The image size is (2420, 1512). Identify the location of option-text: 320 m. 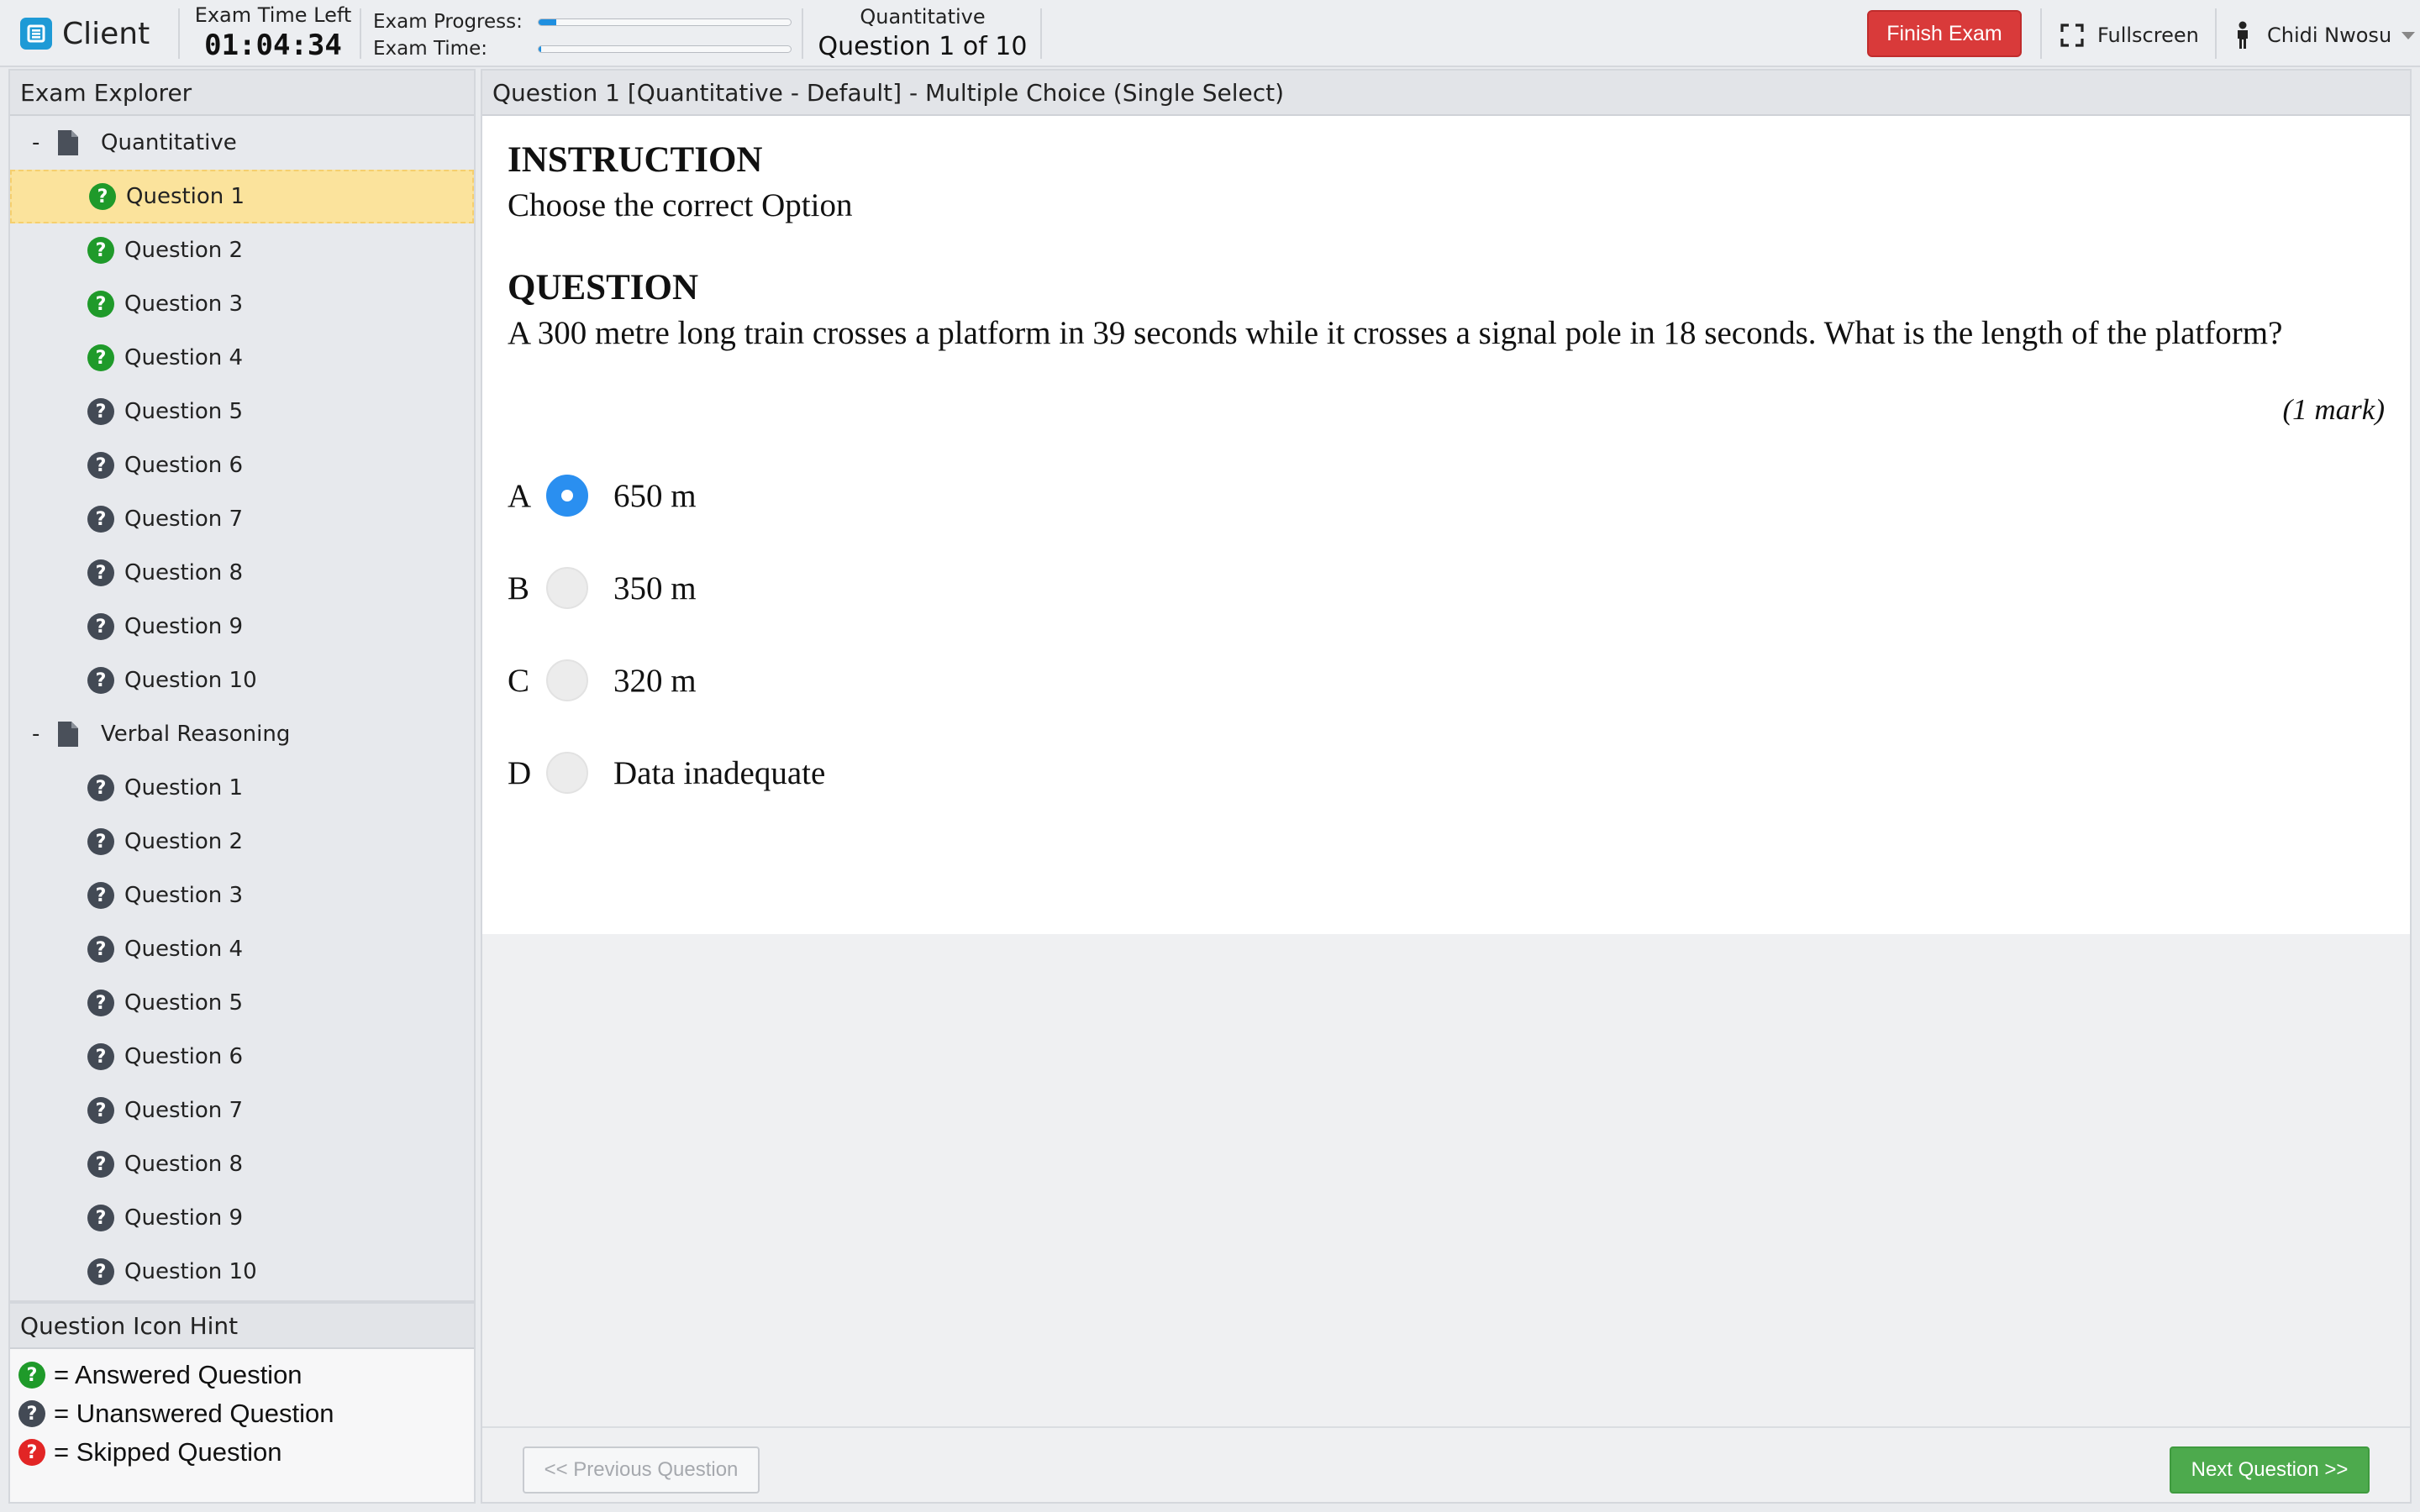
(655, 680).